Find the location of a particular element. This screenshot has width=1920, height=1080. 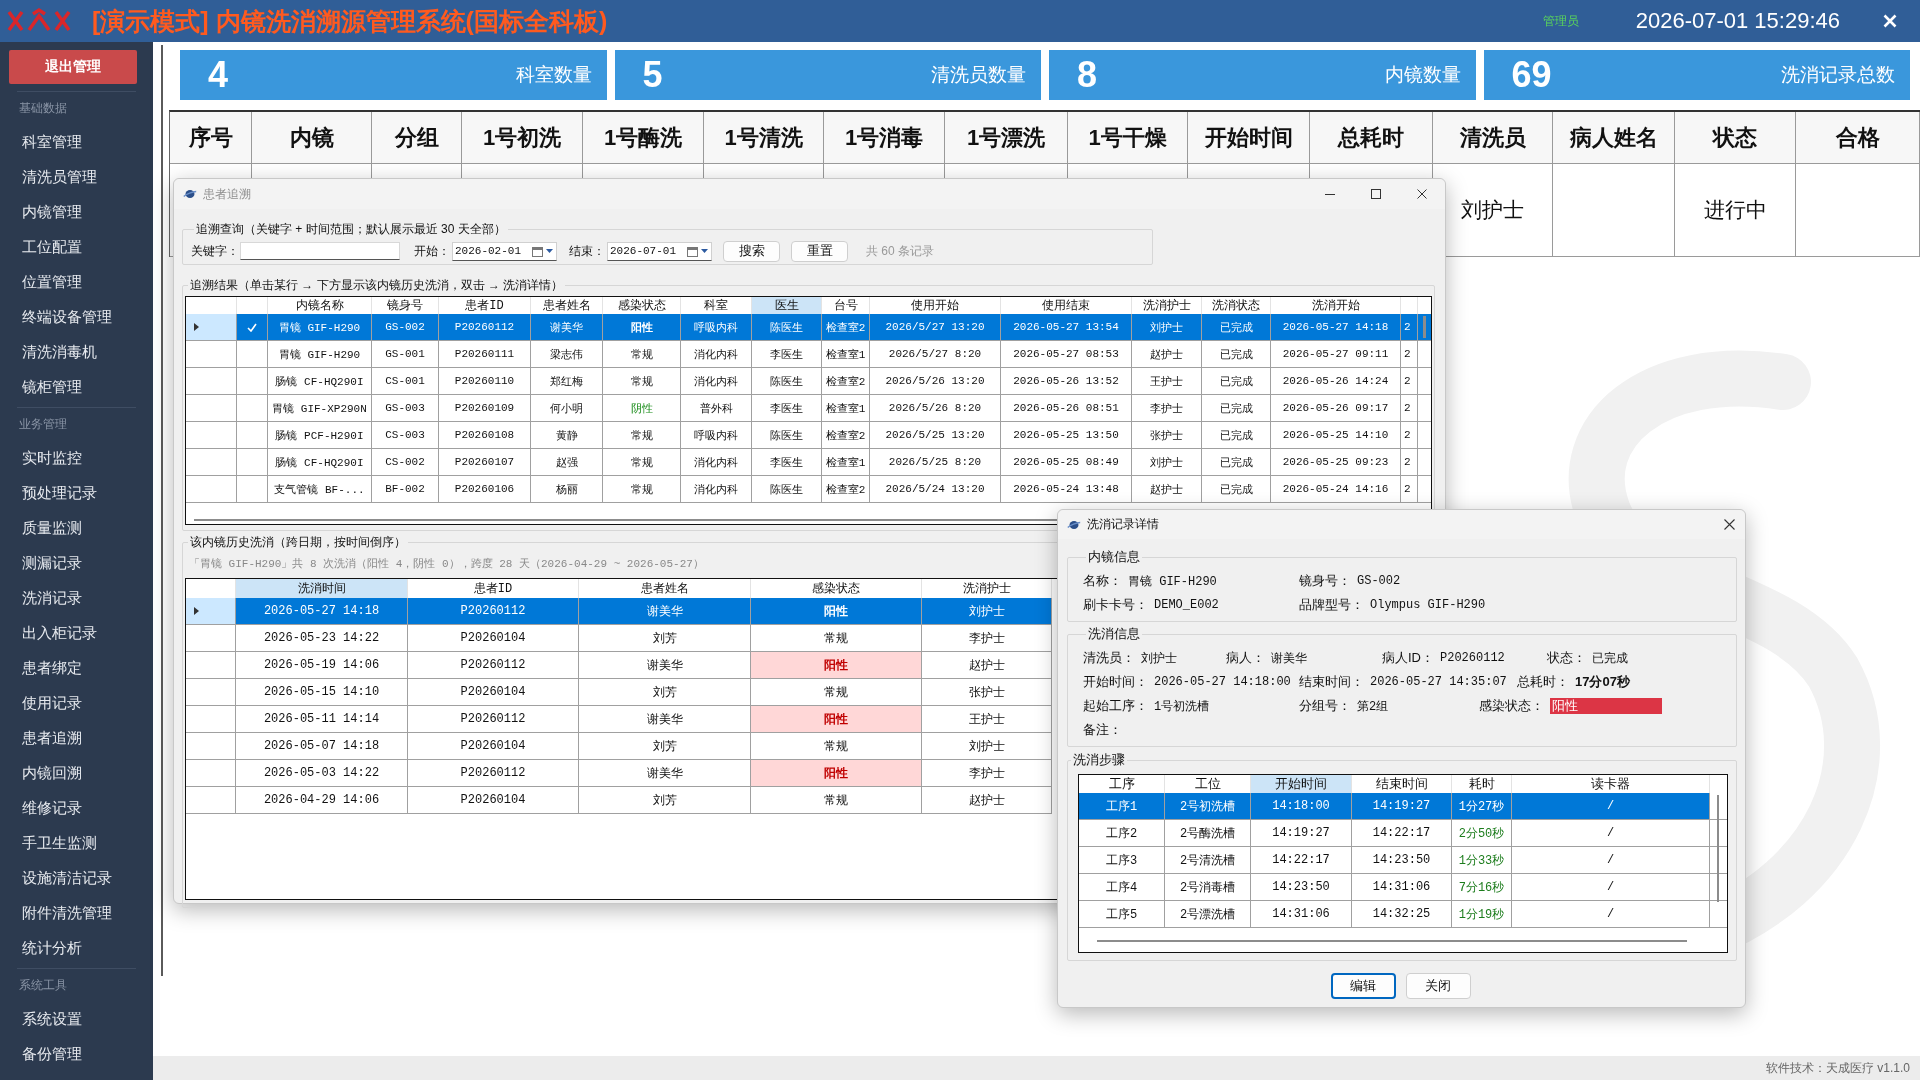

table-row: 工序4 2号消毒槽 14:23:50 14:31:06 7分16秒 / is located at coordinates (1403, 887).